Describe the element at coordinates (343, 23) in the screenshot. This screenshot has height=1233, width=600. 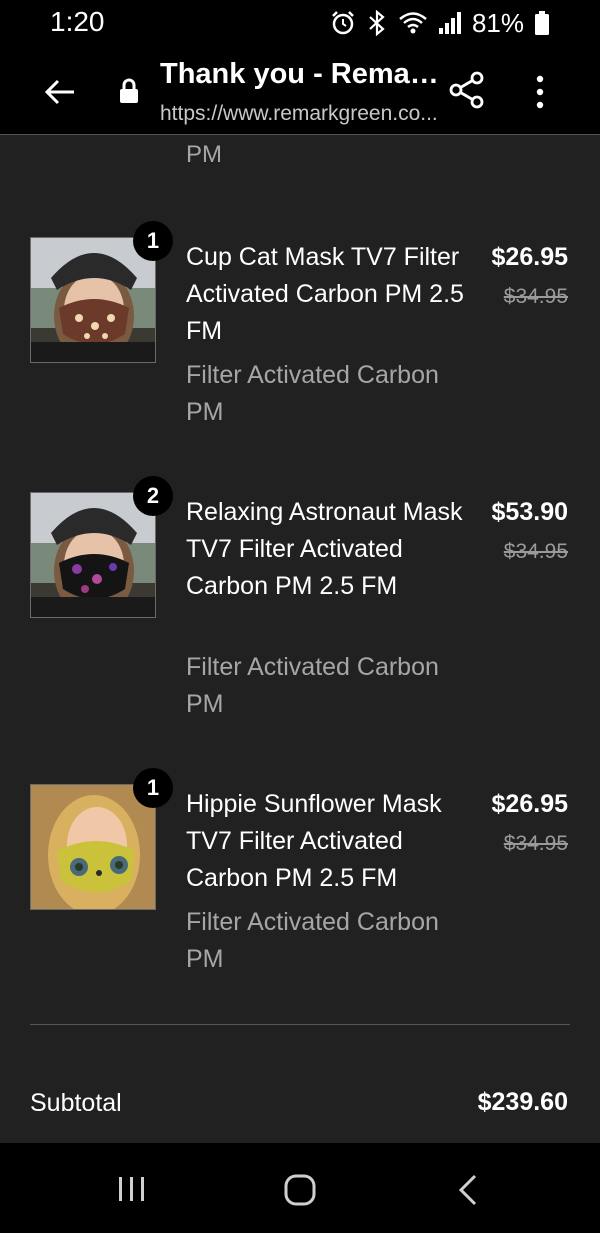
I see `alarm-icon` at that location.